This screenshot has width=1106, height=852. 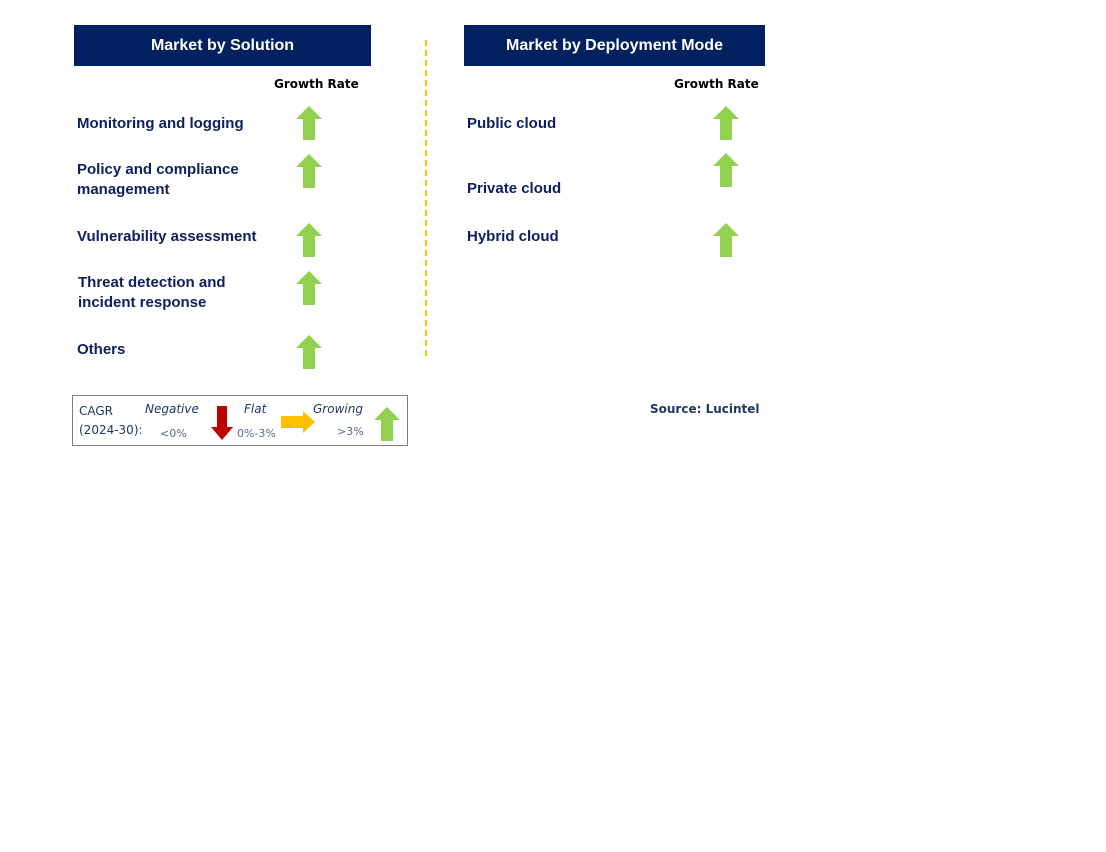 What do you see at coordinates (152, 292) in the screenshot?
I see `solution-item-label: Threat detection and incident response` at bounding box center [152, 292].